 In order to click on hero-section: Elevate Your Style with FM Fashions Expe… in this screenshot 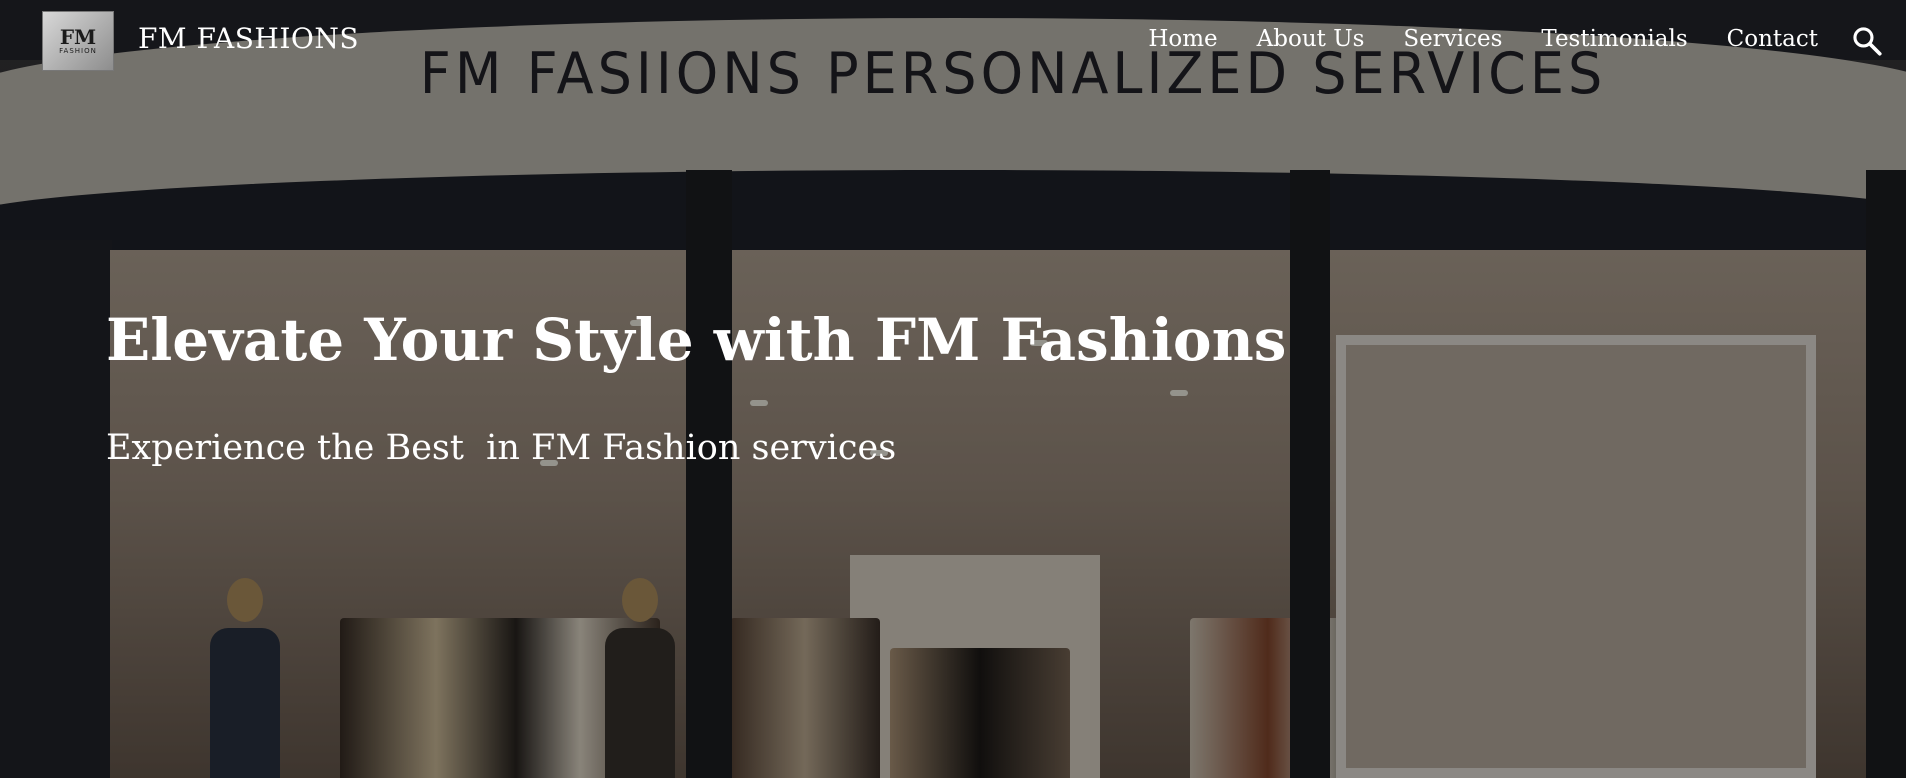, I will do `click(696, 384)`.